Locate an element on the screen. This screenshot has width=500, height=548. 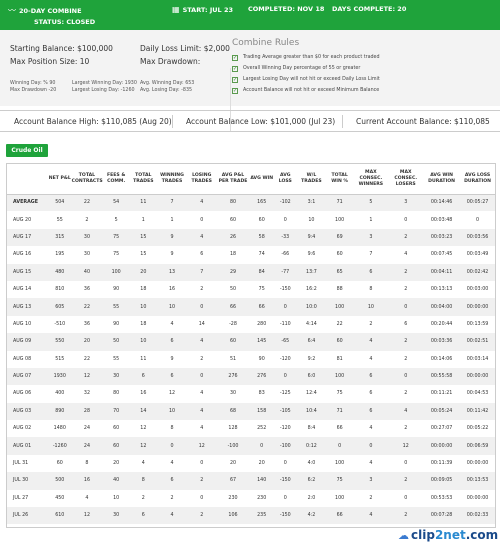
table-cell: 500 is located at coordinates (60, 481).